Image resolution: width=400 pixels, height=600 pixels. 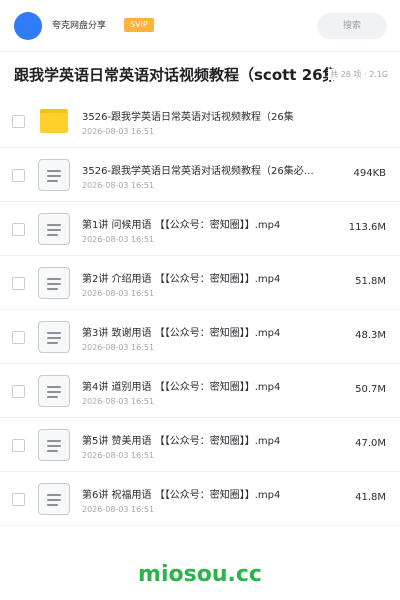 What do you see at coordinates (181, 225) in the screenshot?
I see `file-name: 第1讲 问候用语 【【公众号：密知圈】】.mp4` at bounding box center [181, 225].